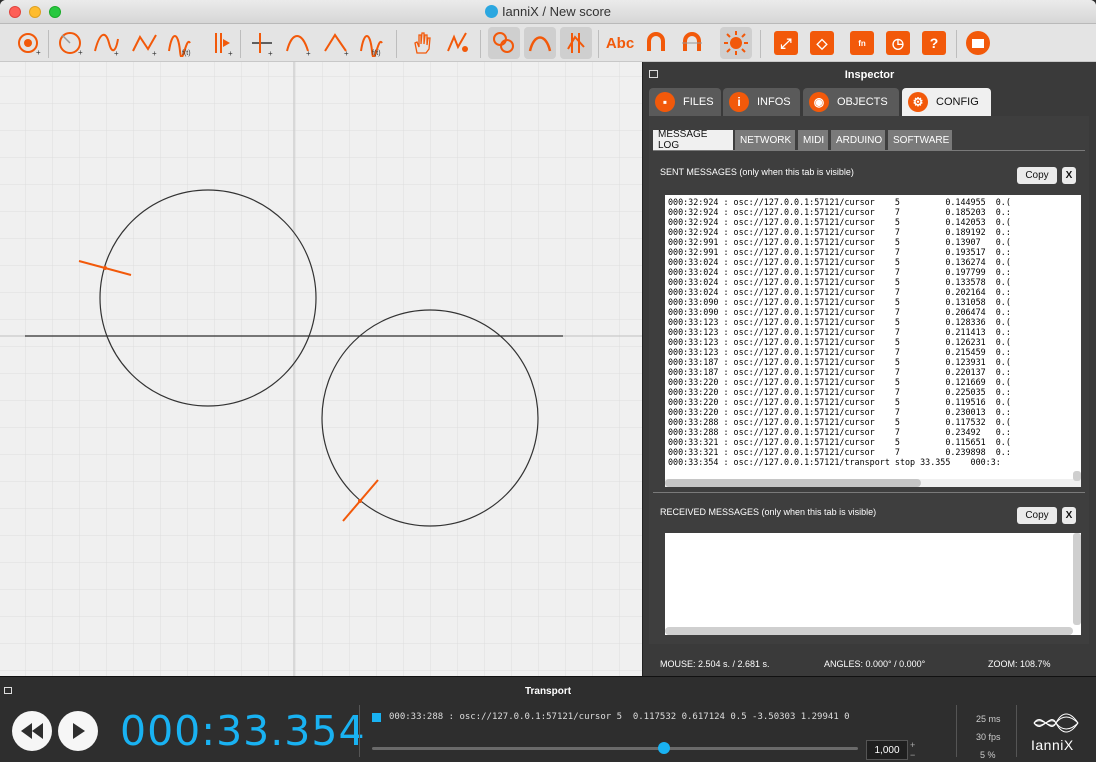  I want to click on magnet-icon, so click(656, 43).